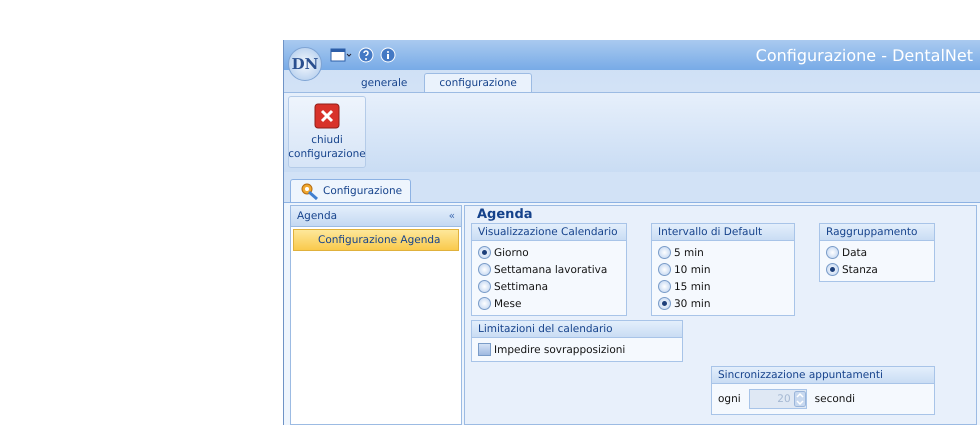 Image resolution: width=980 pixels, height=425 pixels. Describe the element at coordinates (376, 240) in the screenshot. I see `sidebar-item: Configurazione Agenda` at that location.